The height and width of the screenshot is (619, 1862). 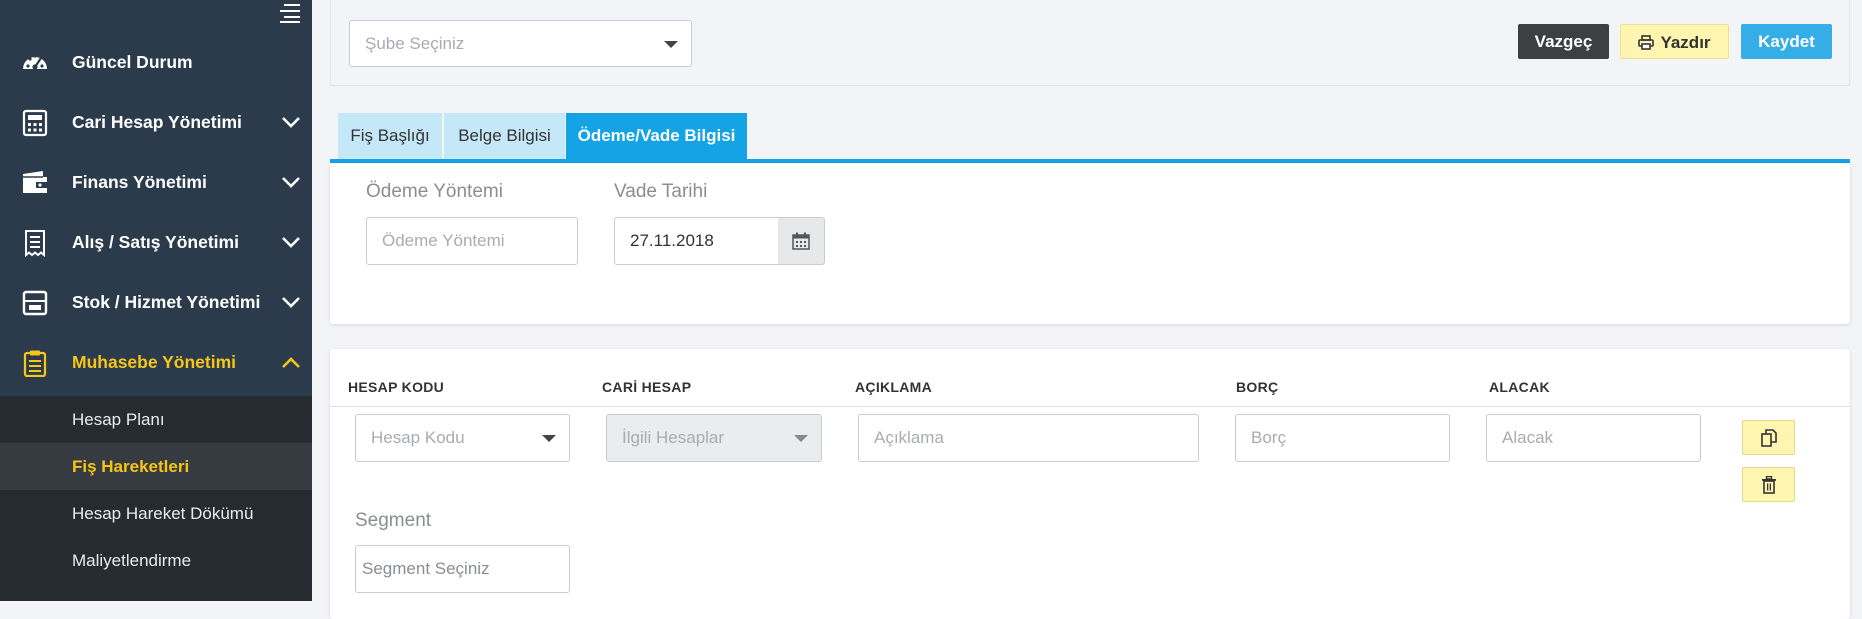 I want to click on delete-row-button, so click(x=1768, y=484).